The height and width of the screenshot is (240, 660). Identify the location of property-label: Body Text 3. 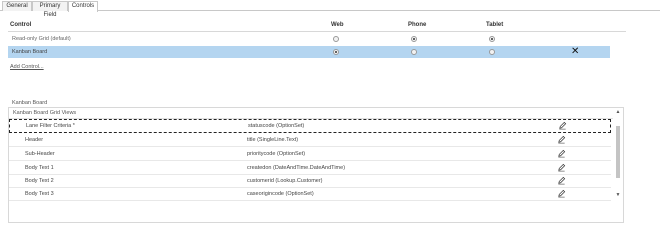
(39, 194).